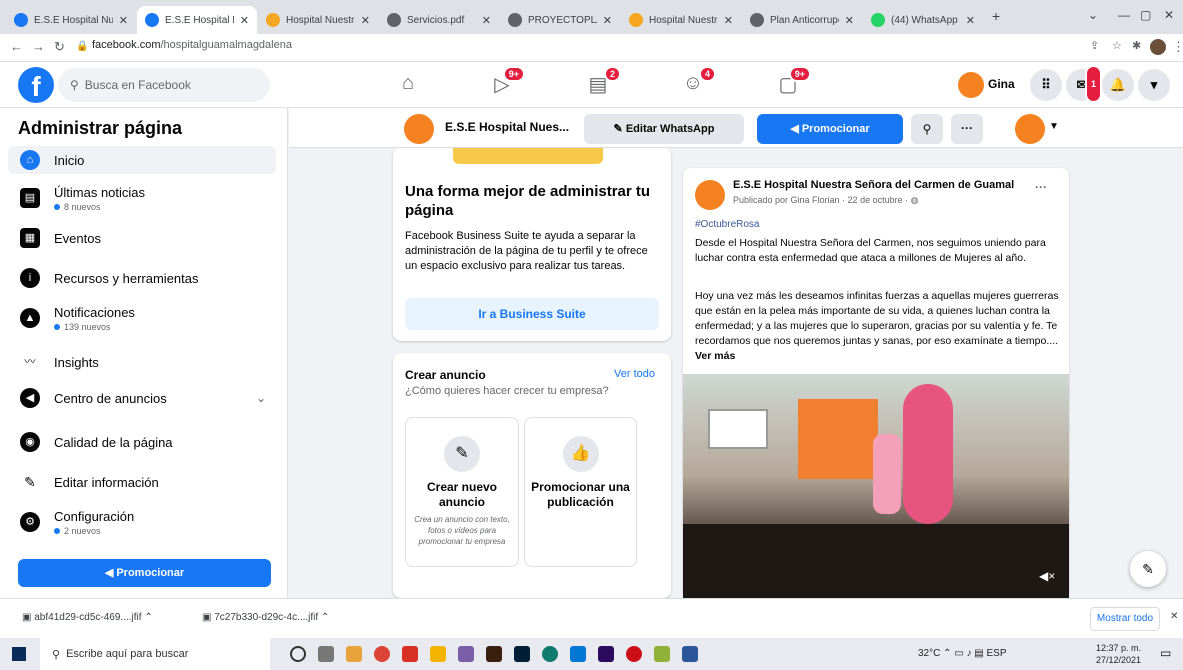 This screenshot has width=1183, height=670. Describe the element at coordinates (142, 522) in the screenshot. I see `sidebar-item-settings: ⚙ Configuración 2 nuevos` at that location.